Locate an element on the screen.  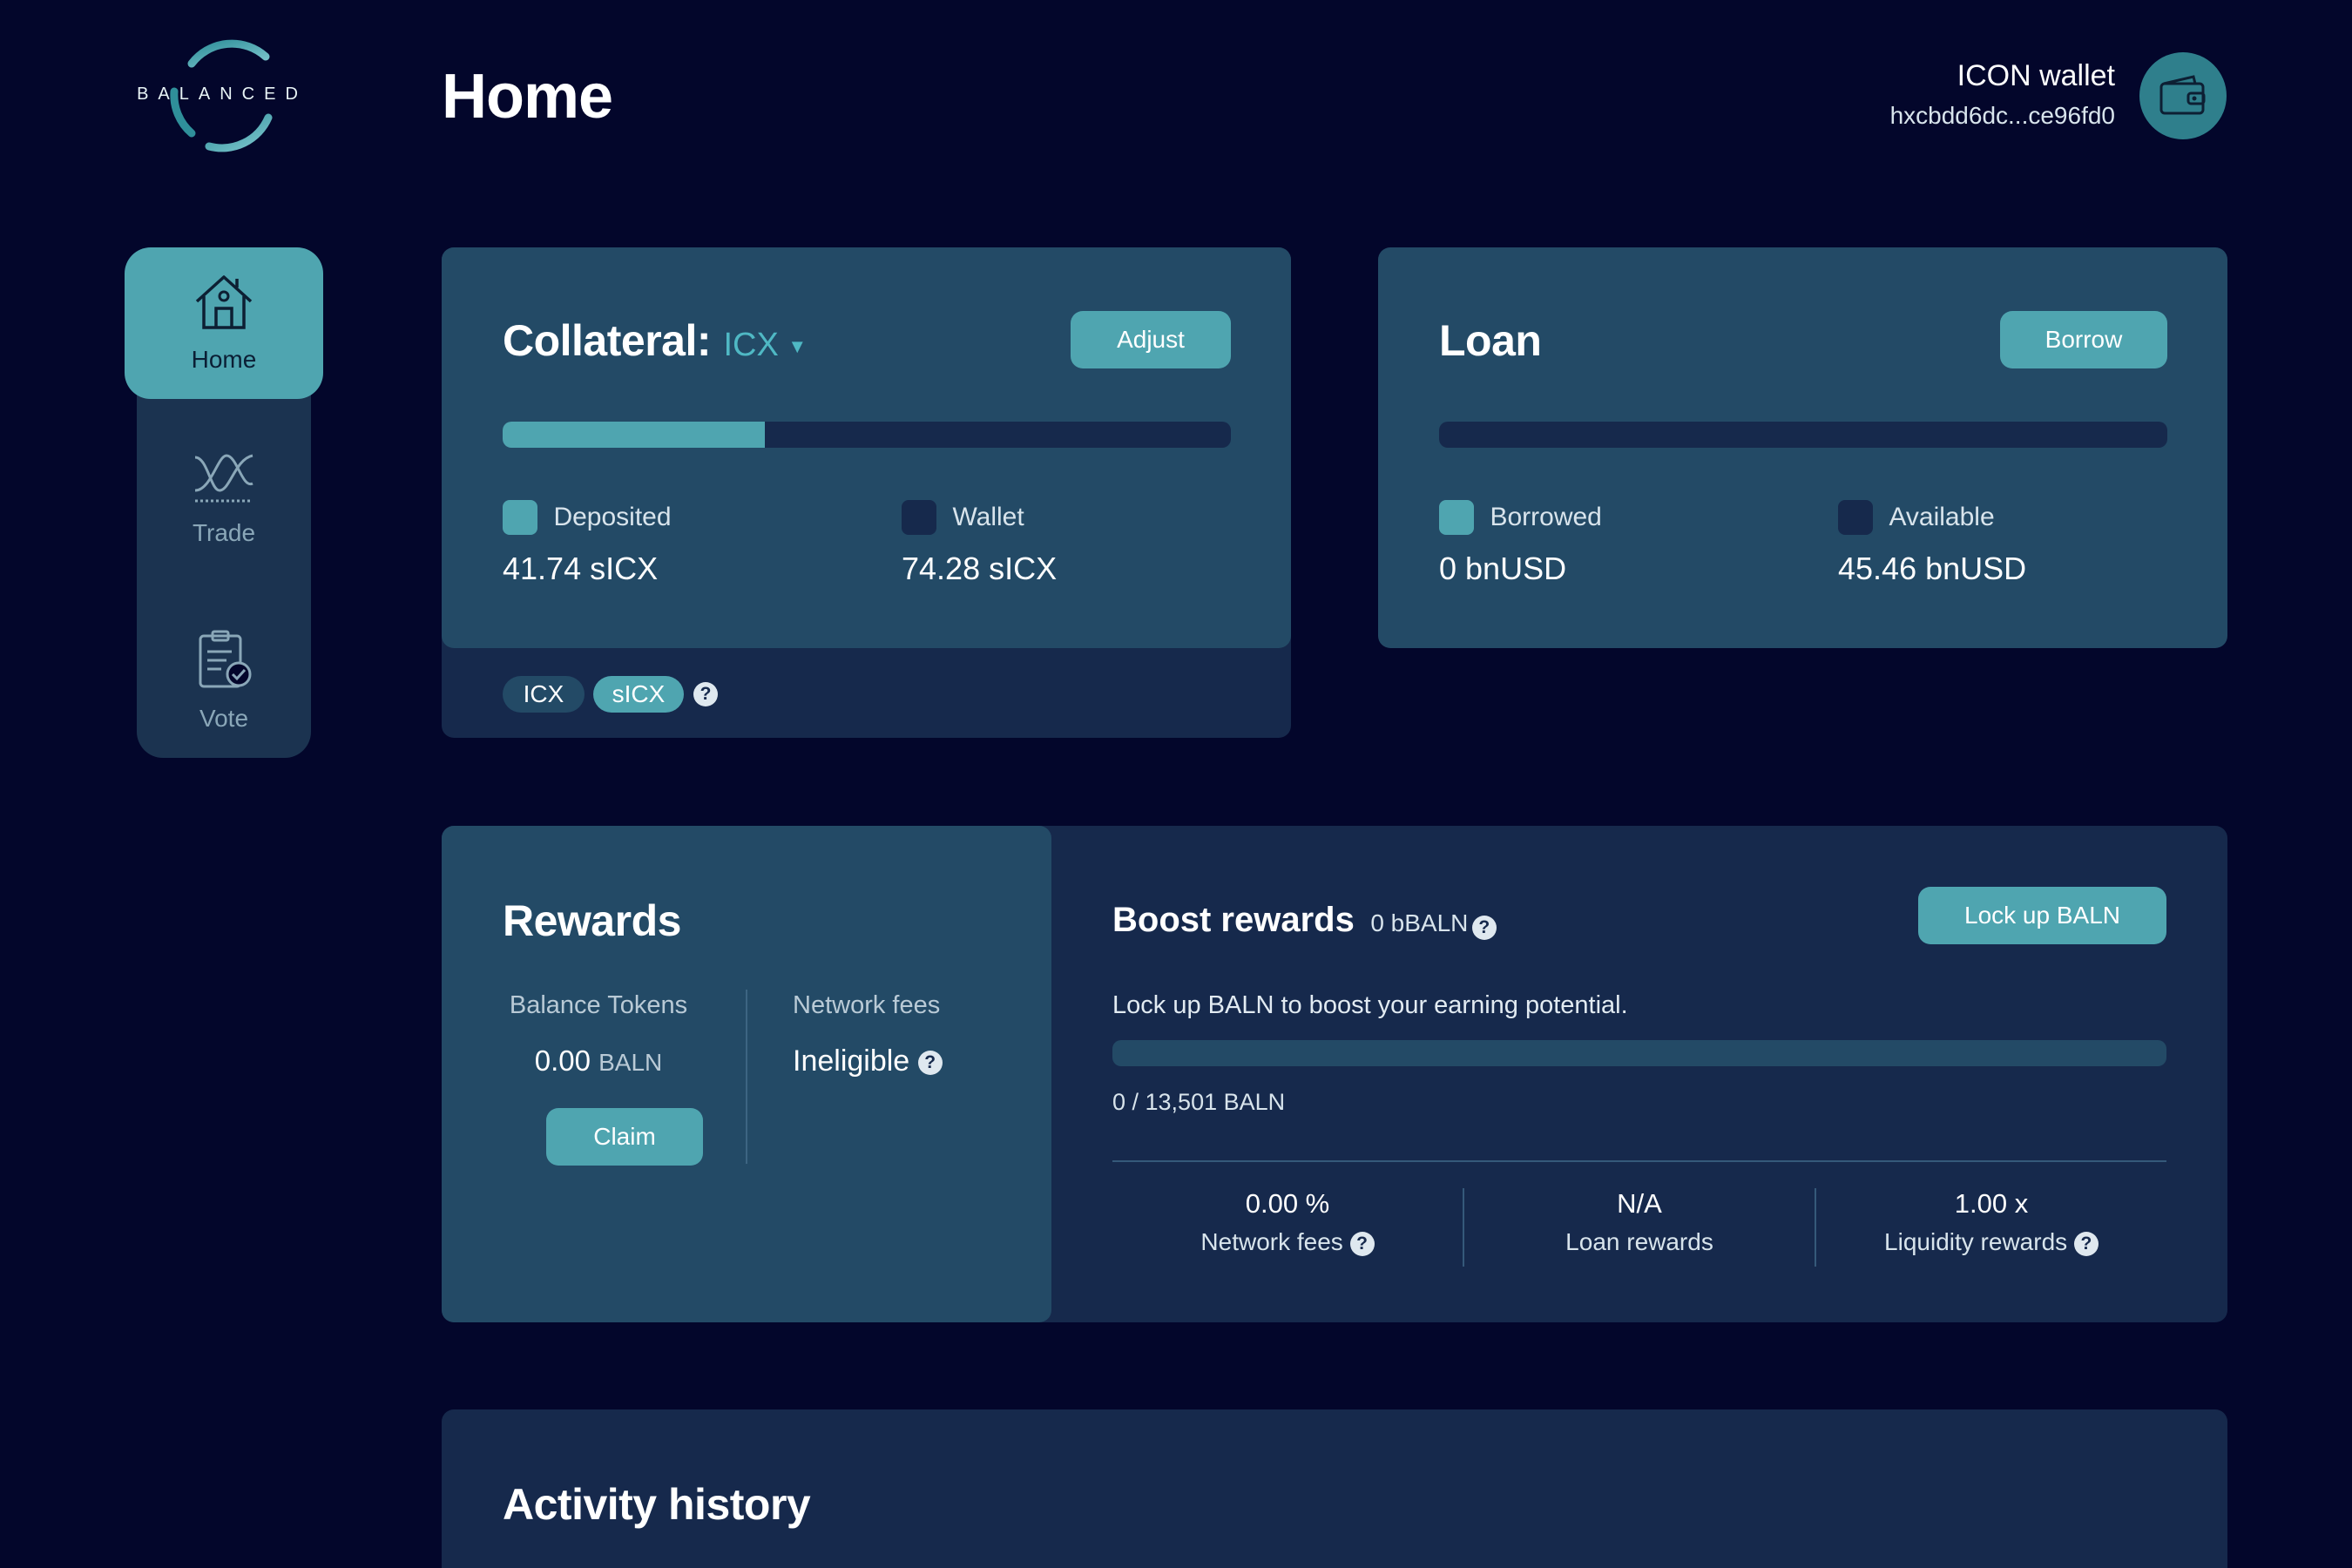
sidebar-item-vote: Vote is located at coordinates (224, 681).